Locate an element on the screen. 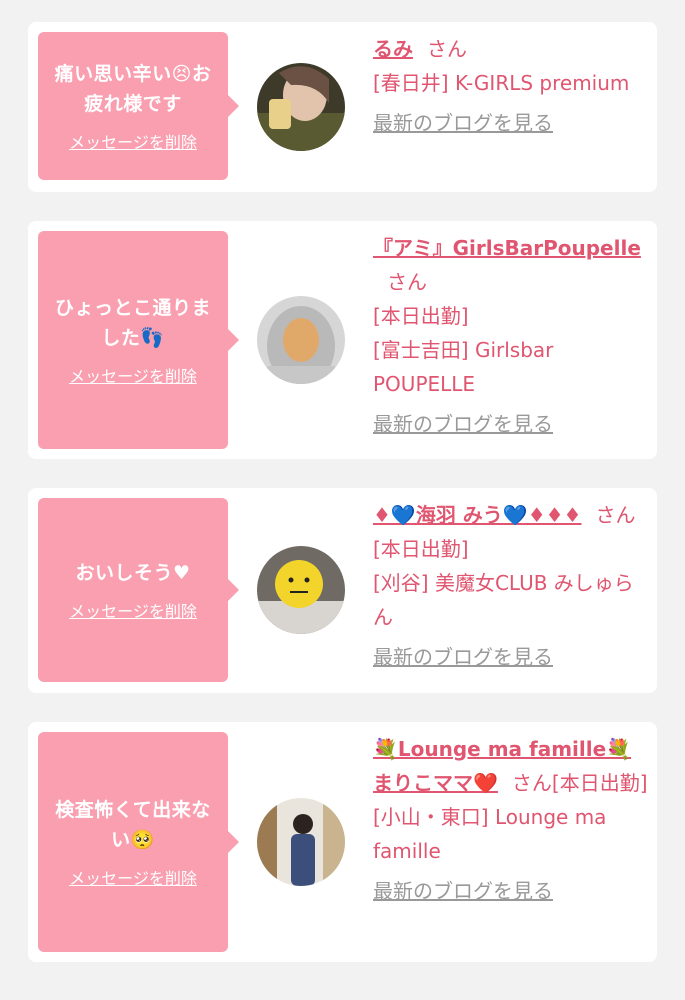 This screenshot has height=1000, width=685. profile-info: るみ さん [春日井] K-GIRLS premium 最新のブログを見る is located at coordinates (510, 86).